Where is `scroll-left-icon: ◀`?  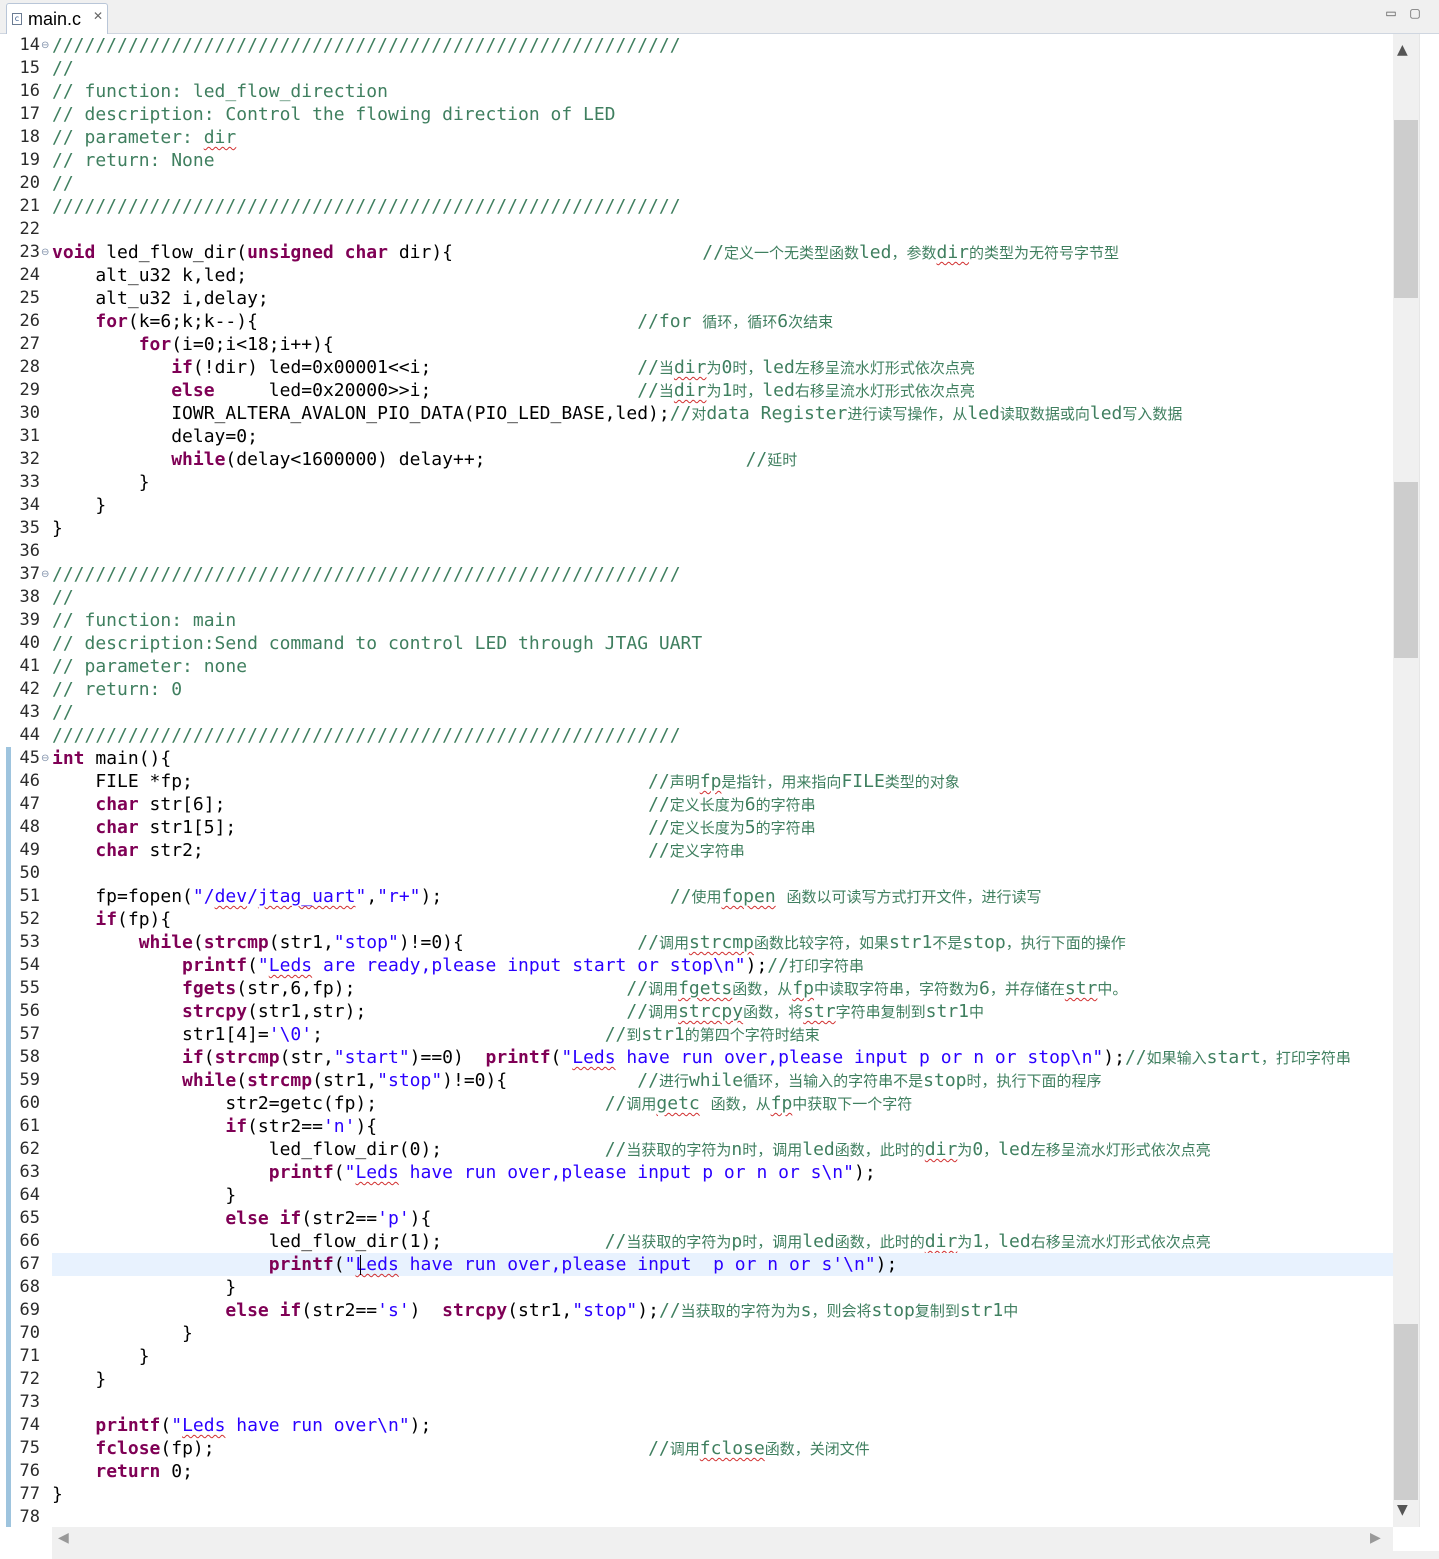 scroll-left-icon: ◀ is located at coordinates (63, 1538).